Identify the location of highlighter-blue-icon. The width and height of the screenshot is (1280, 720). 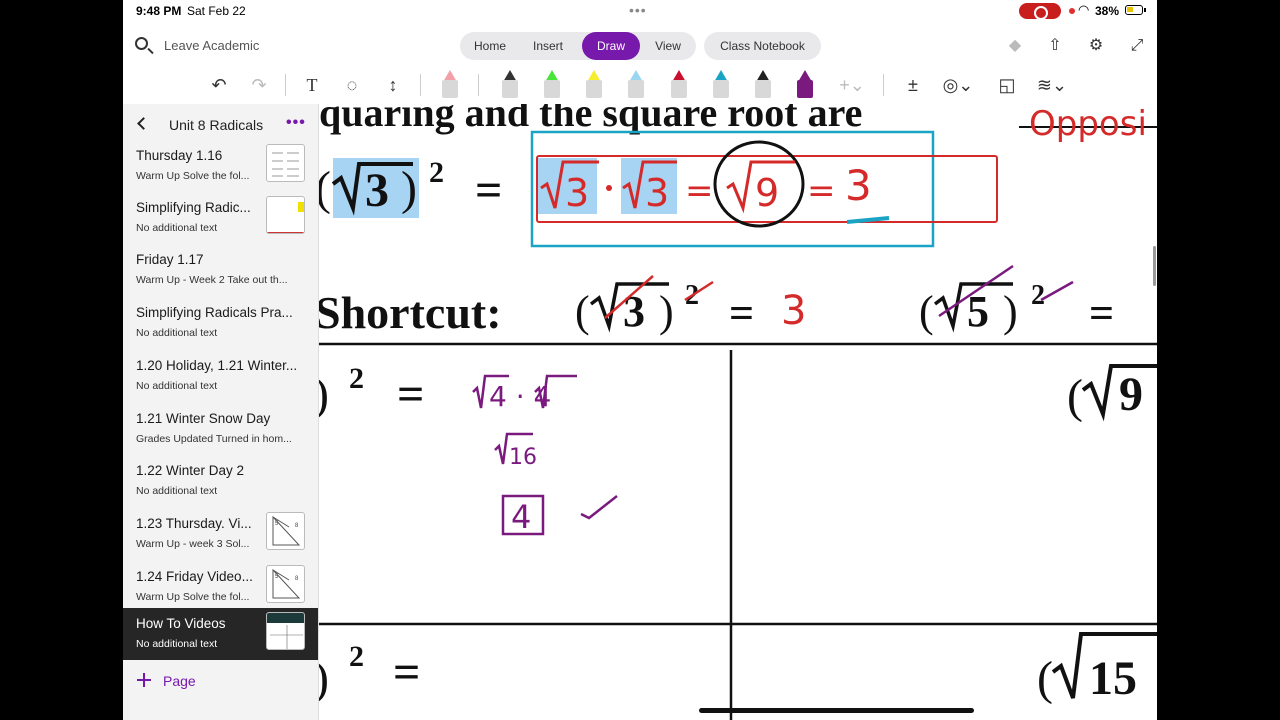
(636, 85).